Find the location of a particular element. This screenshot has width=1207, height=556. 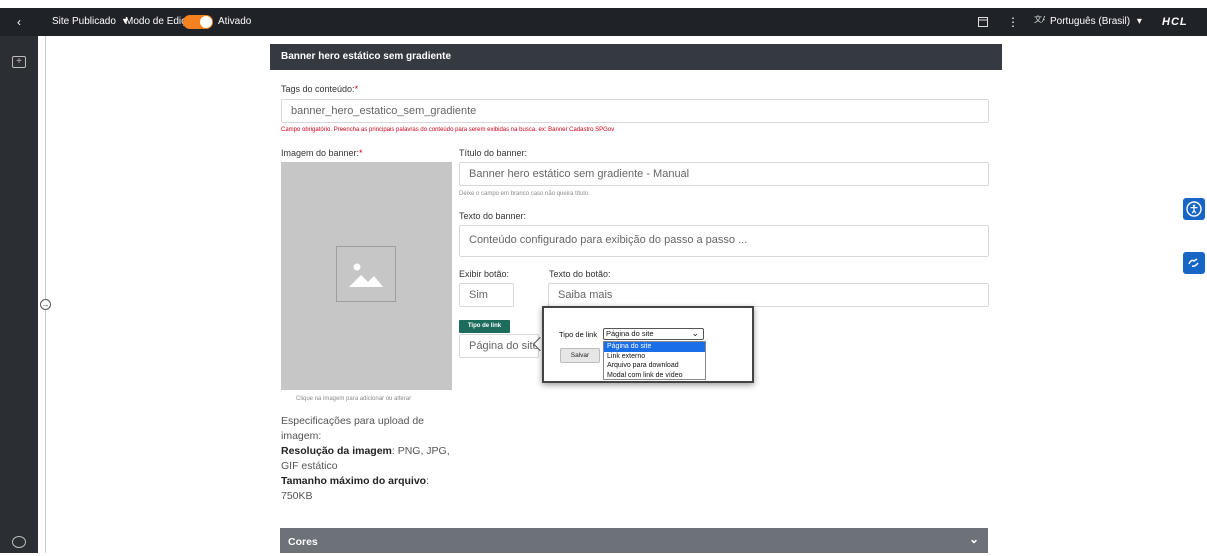

add-panel-icon: + is located at coordinates (19, 62).